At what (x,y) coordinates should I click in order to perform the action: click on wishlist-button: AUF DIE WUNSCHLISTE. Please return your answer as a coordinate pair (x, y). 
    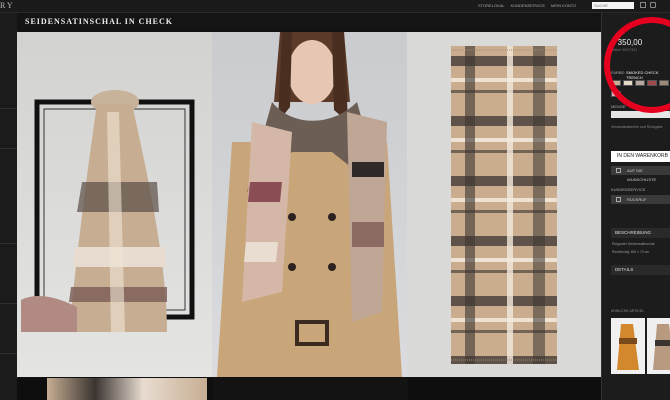
    Looking at the image, I should click on (640, 174).